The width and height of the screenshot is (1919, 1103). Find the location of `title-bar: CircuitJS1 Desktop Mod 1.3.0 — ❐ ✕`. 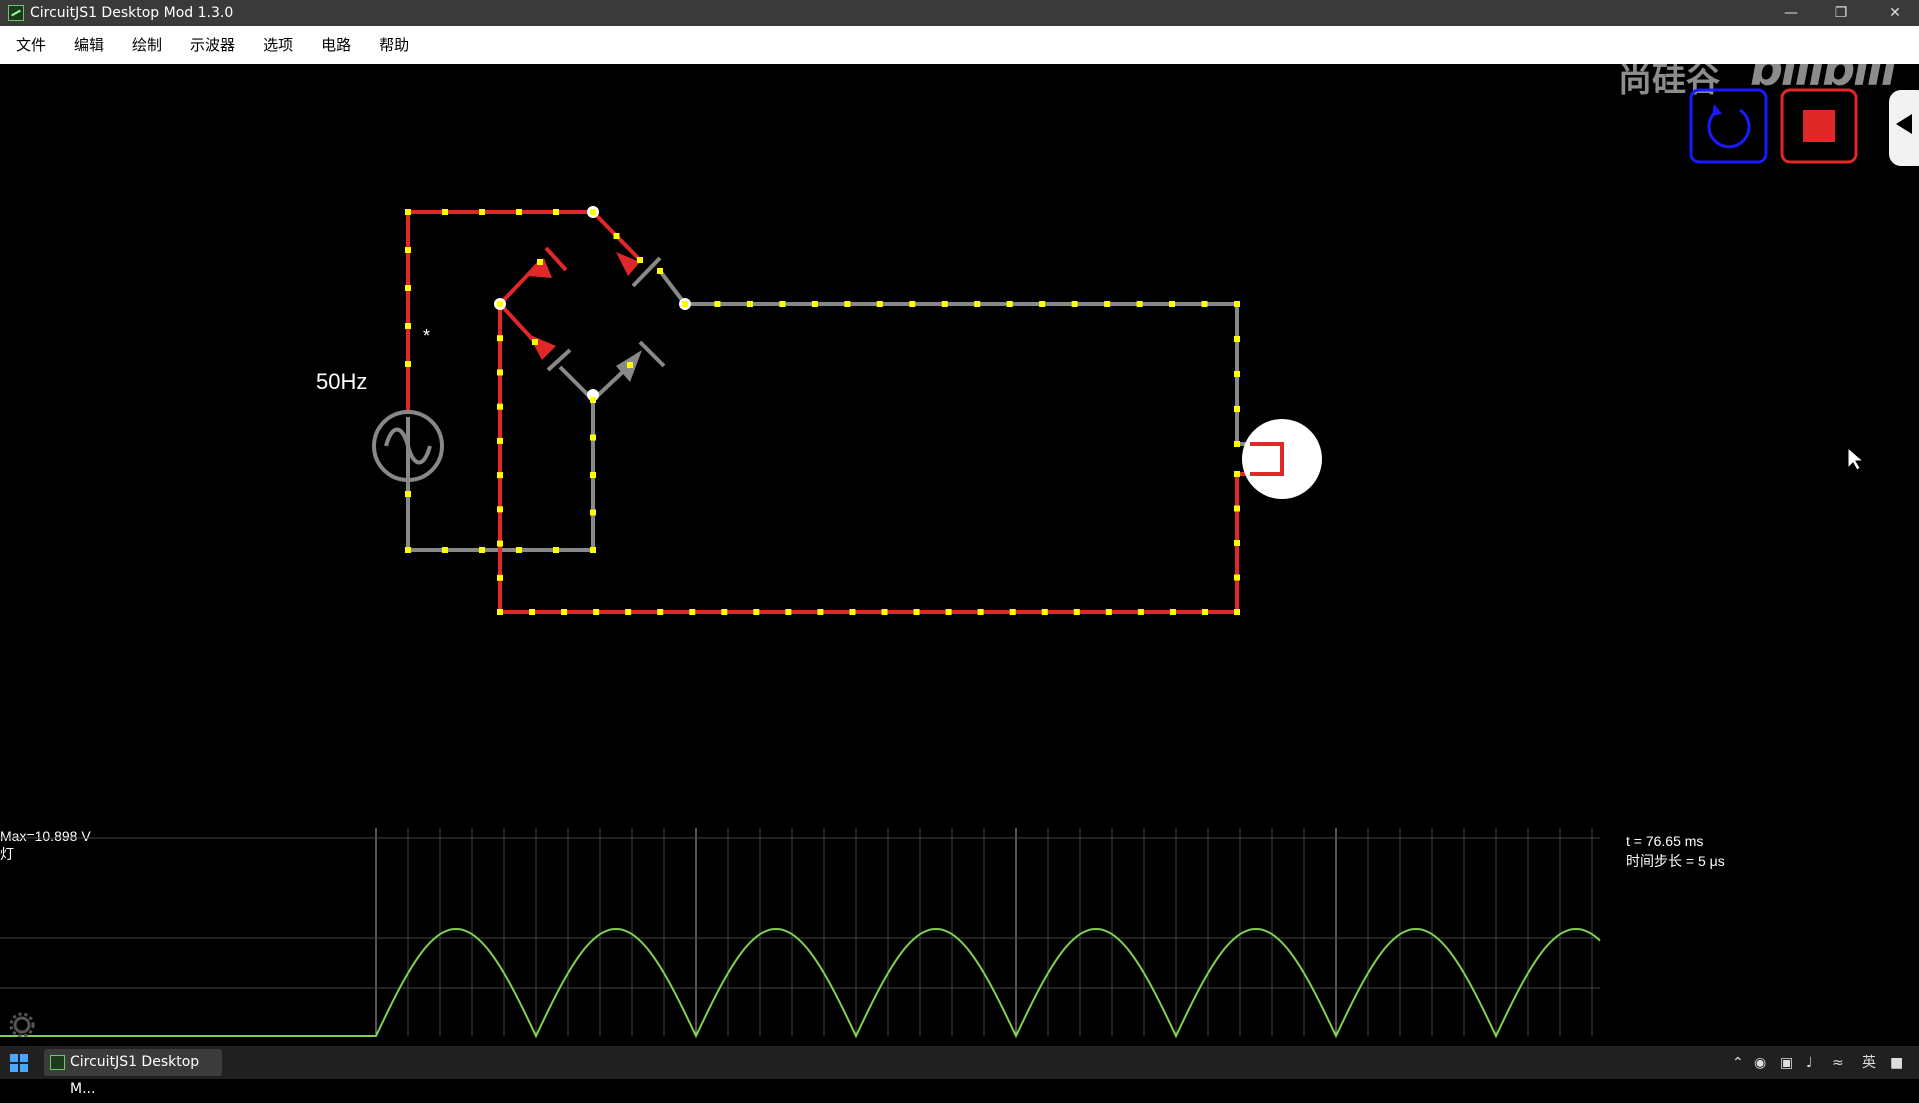

title-bar: CircuitJS1 Desktop Mod 1.3.0 — ❐ ✕ is located at coordinates (959, 13).